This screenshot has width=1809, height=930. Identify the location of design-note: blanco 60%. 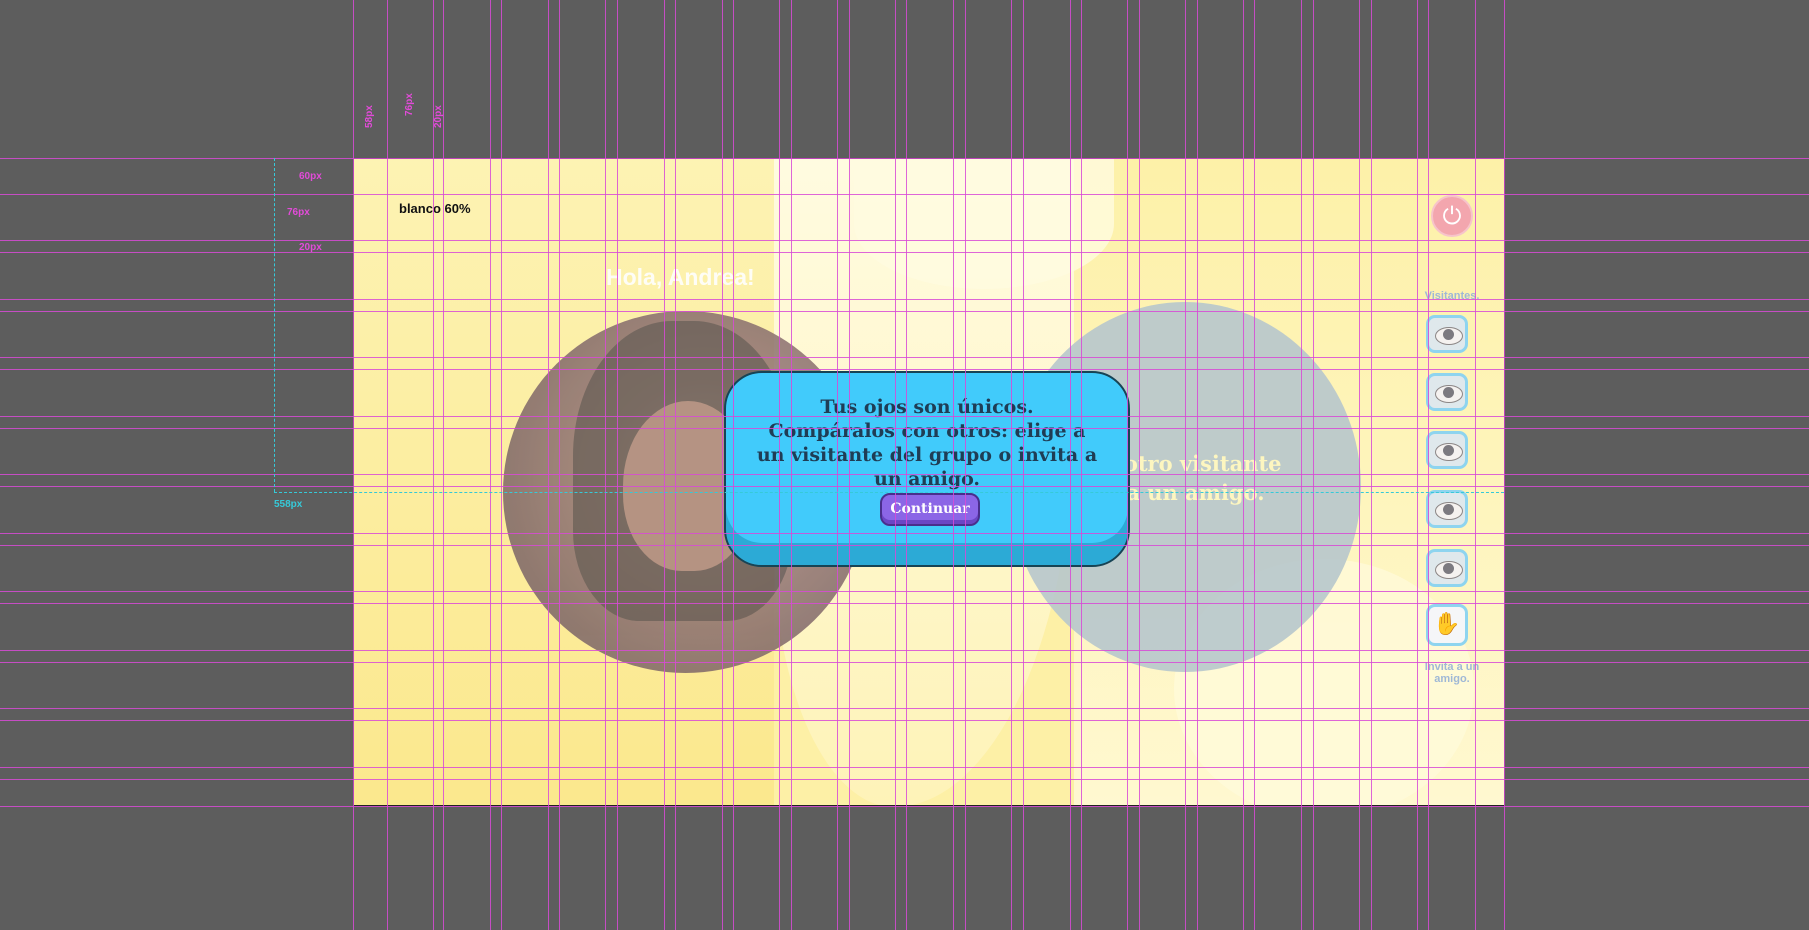
(435, 208).